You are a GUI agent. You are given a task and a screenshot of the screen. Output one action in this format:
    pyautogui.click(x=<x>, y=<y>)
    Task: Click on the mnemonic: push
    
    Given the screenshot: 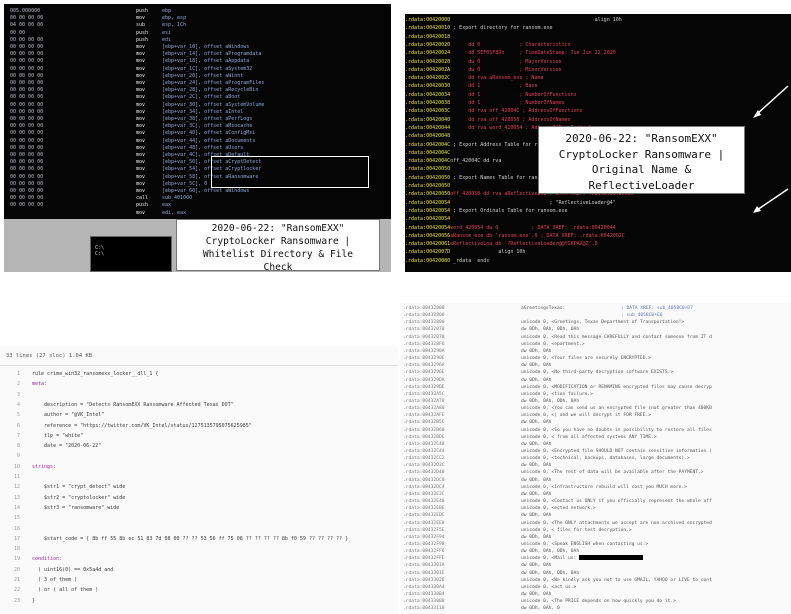 What is the action you would take?
    pyautogui.click(x=142, y=32)
    